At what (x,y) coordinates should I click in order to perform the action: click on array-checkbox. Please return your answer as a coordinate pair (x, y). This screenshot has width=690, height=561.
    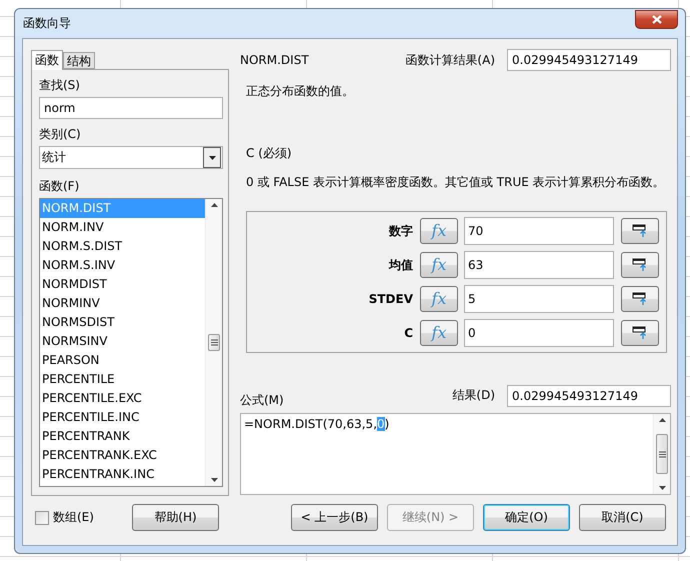
    Looking at the image, I should click on (42, 517).